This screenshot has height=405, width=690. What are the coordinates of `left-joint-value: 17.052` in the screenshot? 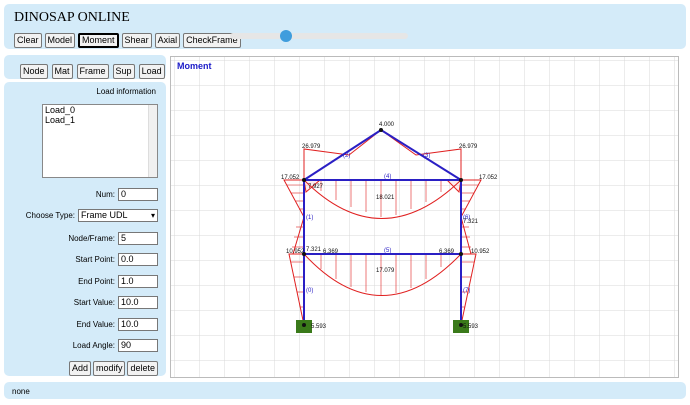 It's located at (290, 178).